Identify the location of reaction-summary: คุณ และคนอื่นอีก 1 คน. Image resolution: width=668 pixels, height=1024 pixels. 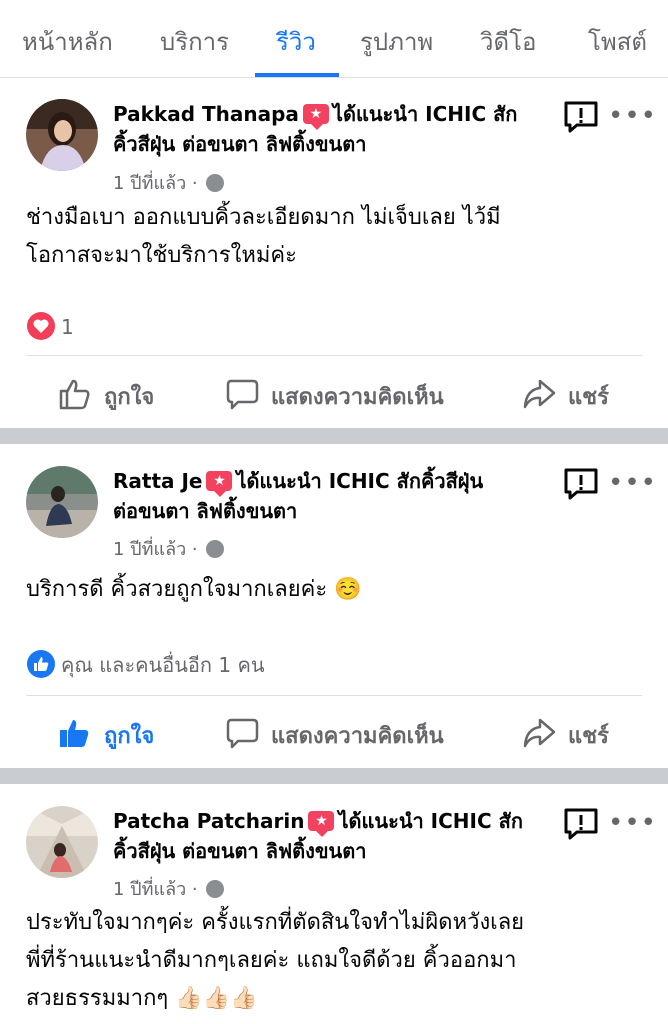
(146, 662).